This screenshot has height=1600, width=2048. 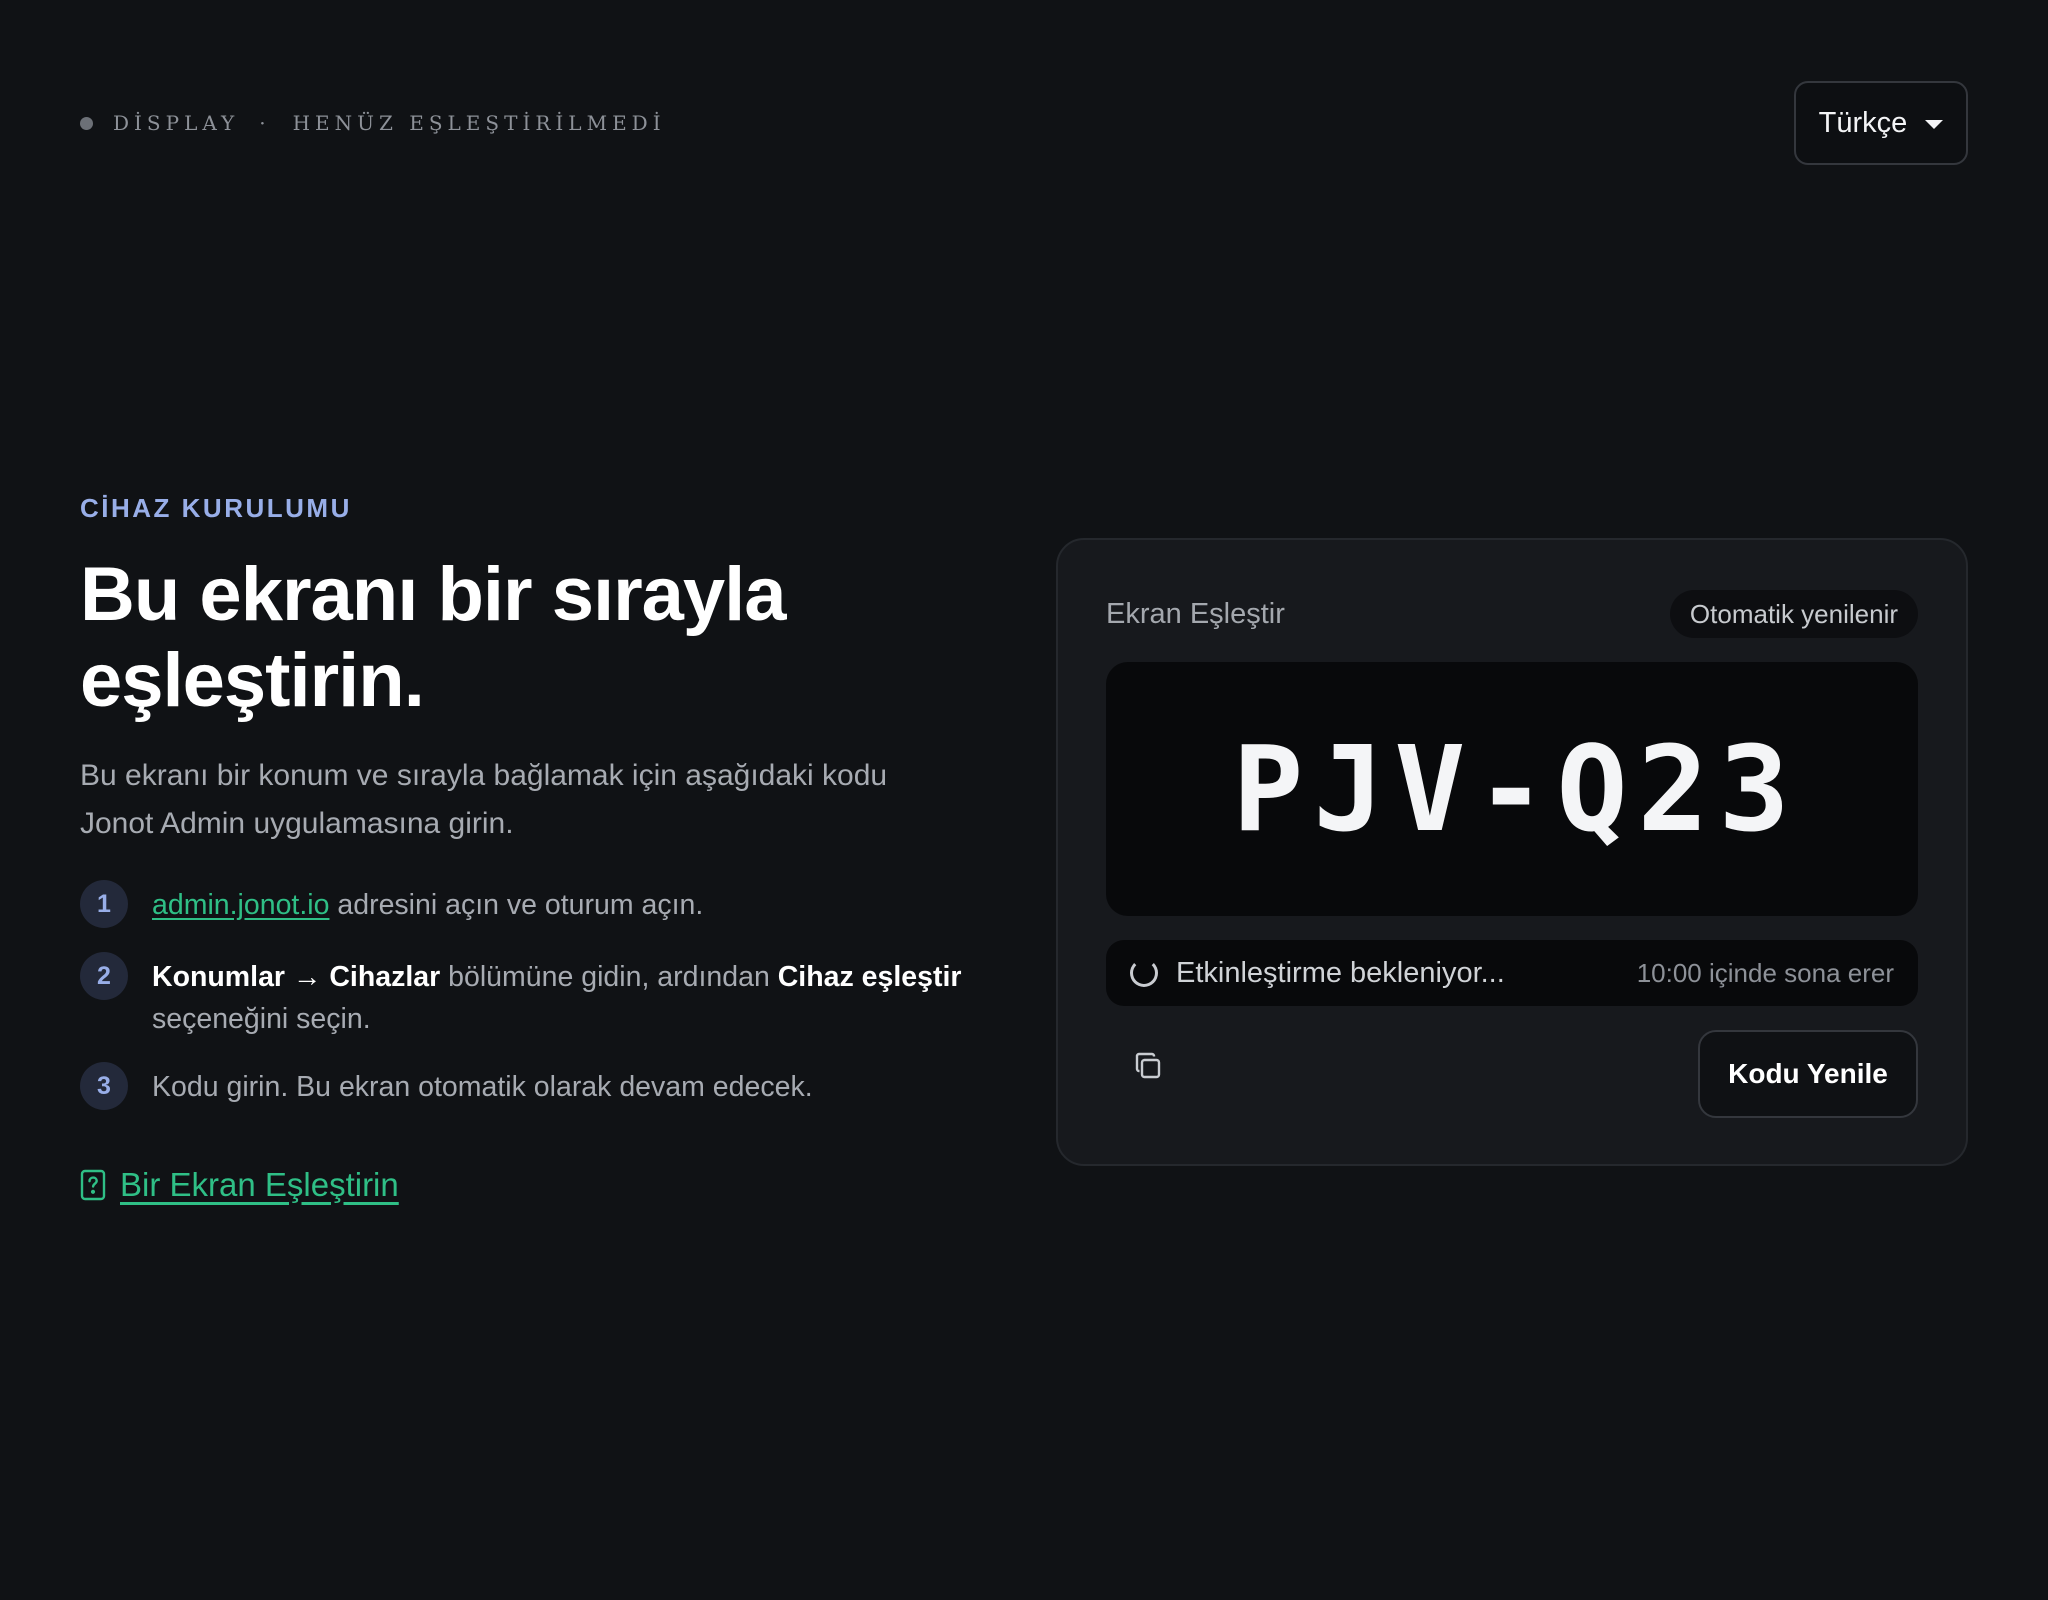 What do you see at coordinates (1144, 973) in the screenshot?
I see `spinner-icon` at bounding box center [1144, 973].